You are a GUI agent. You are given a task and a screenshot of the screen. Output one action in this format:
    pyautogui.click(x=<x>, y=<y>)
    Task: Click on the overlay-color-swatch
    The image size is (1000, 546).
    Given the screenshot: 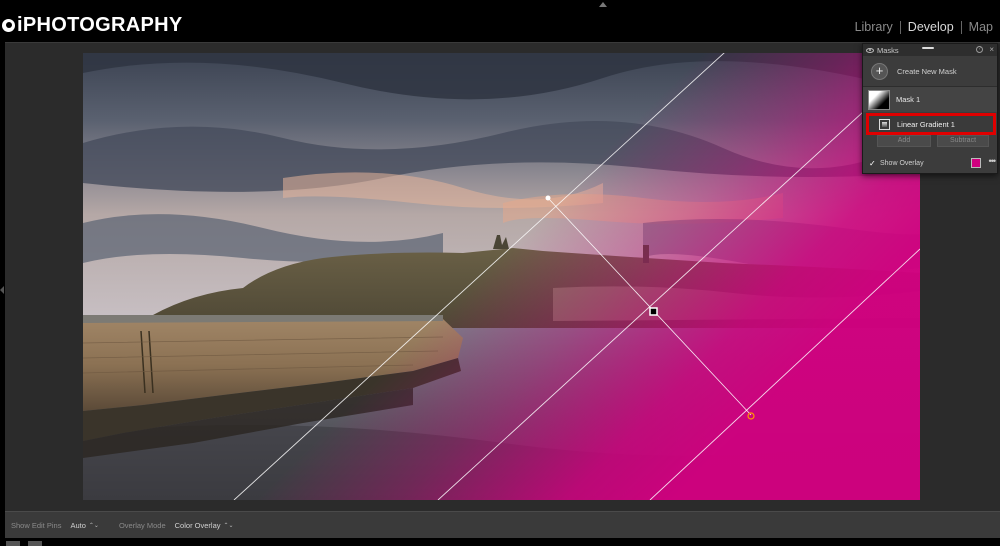 What is the action you would take?
    pyautogui.click(x=976, y=163)
    